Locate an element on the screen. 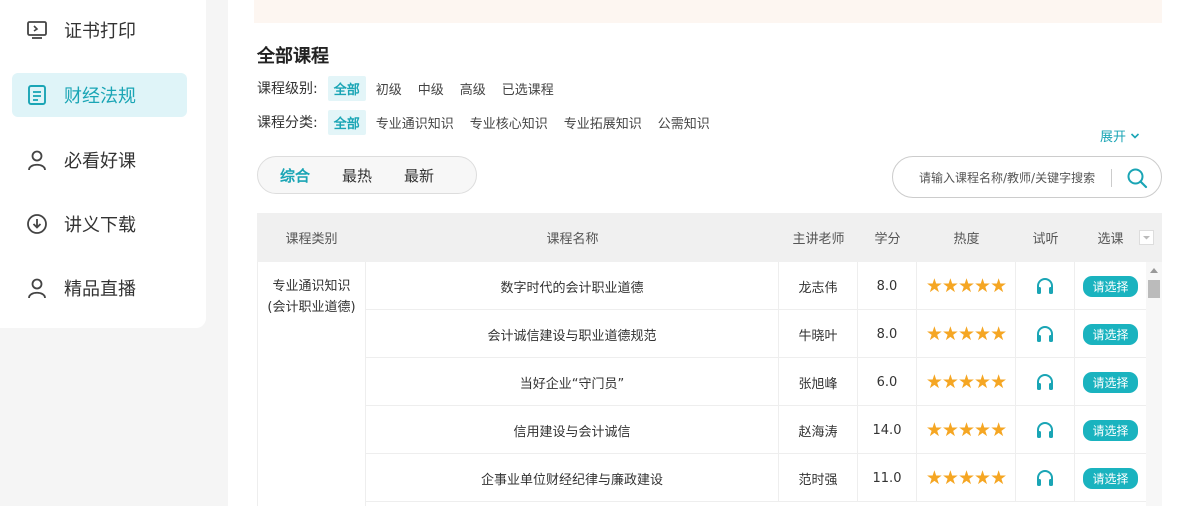 This screenshot has height=506, width=1183. level-option-selected-courses: 已选课程 is located at coordinates (528, 88).